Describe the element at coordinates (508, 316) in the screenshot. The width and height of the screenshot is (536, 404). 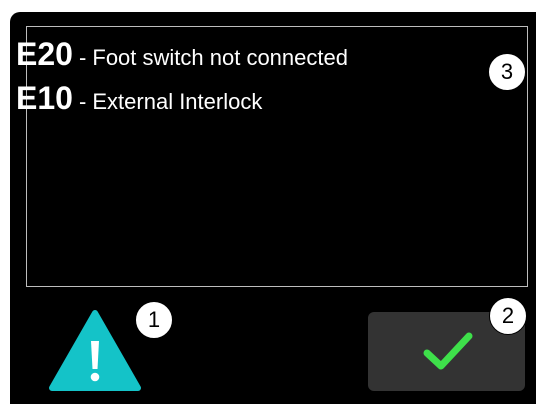
I see `callout-badge: 2` at that location.